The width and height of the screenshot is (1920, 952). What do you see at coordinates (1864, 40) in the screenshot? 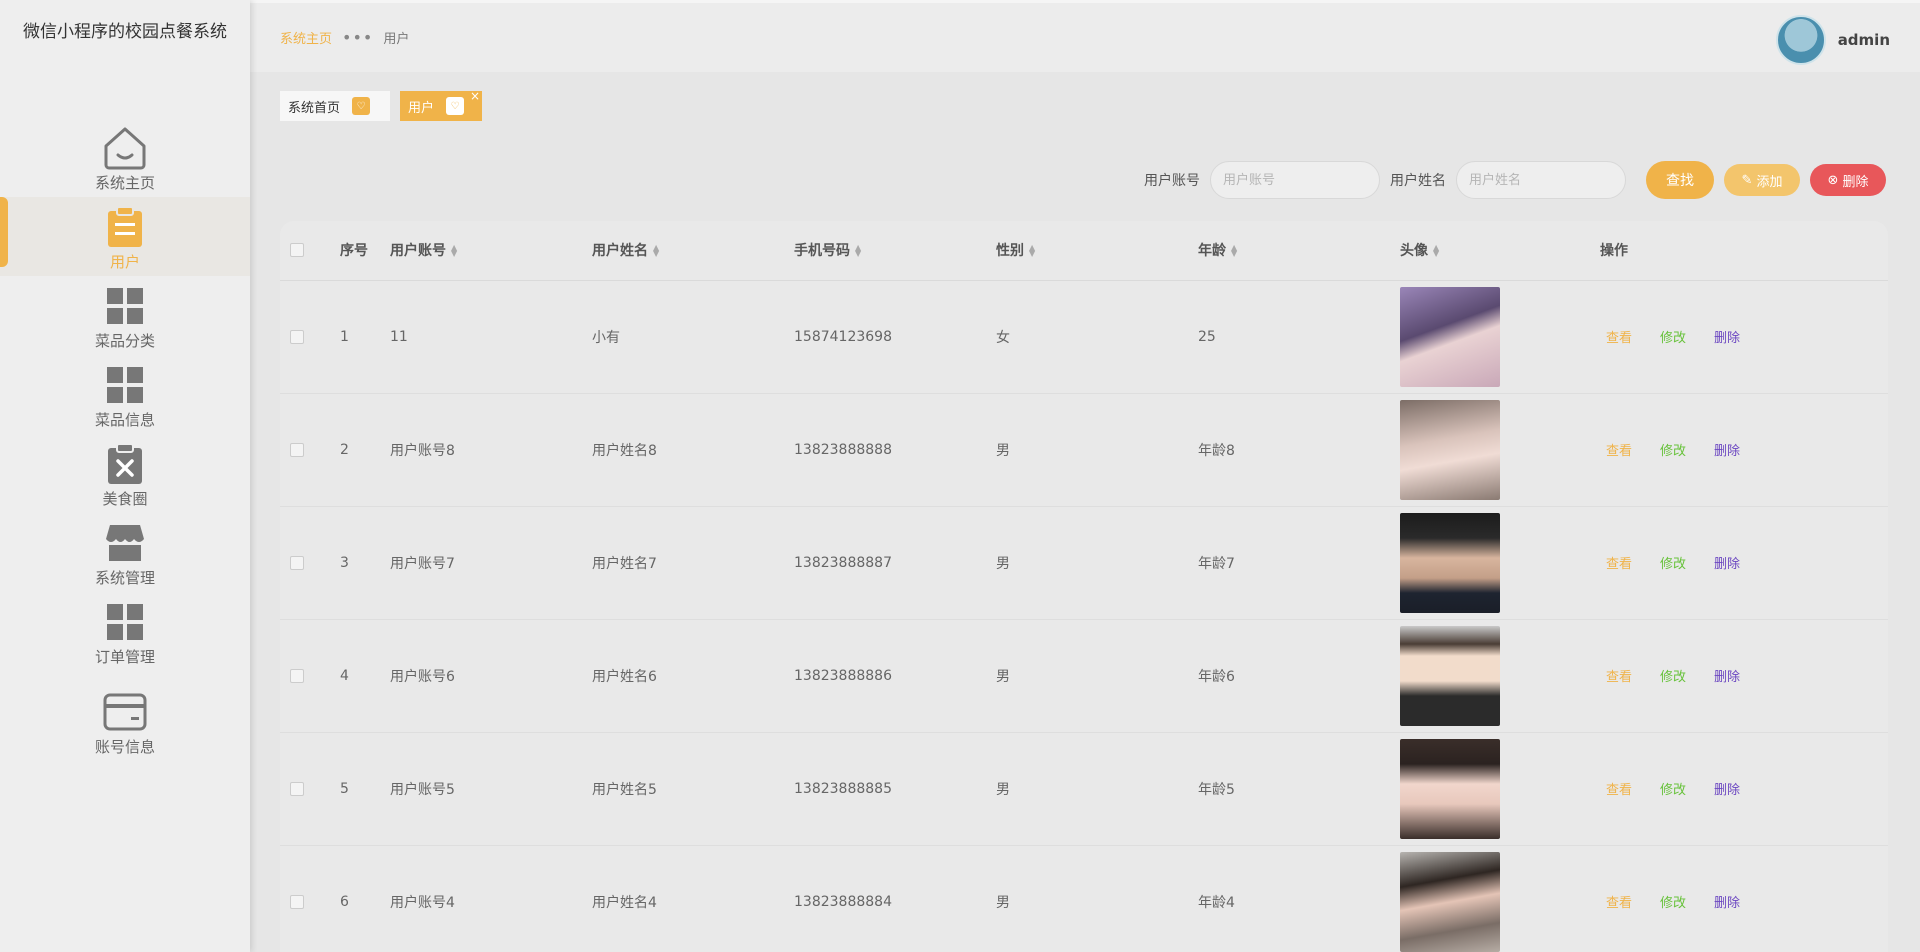
I see `username: admin` at bounding box center [1864, 40].